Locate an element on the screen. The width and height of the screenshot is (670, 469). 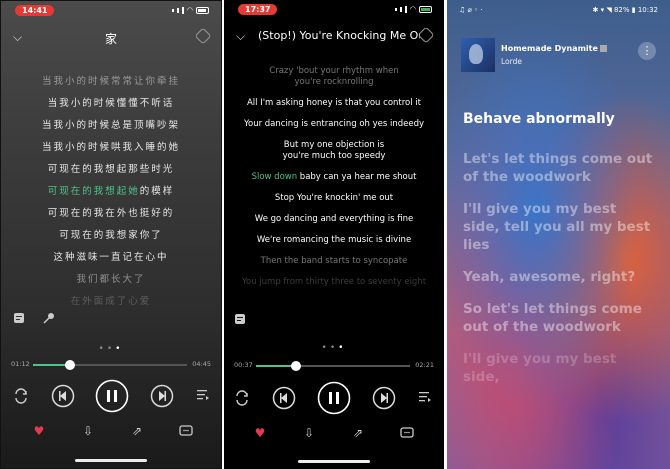
settings-icon is located at coordinates (426, 35).